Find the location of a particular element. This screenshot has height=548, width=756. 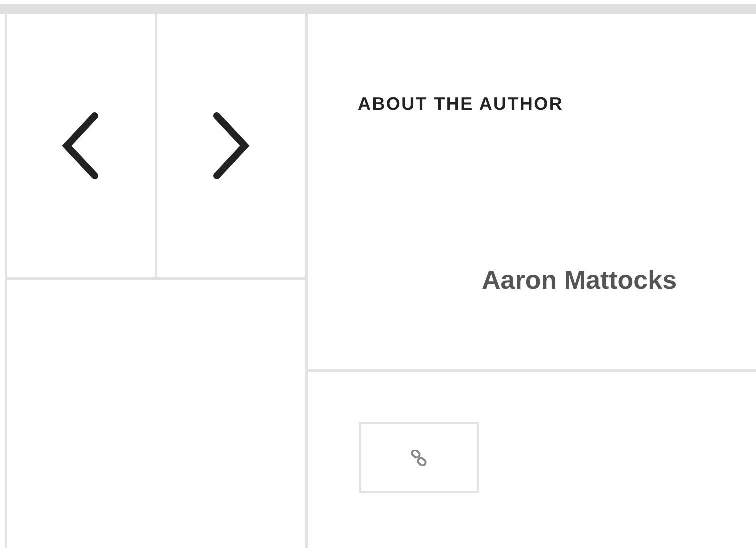

author-name: Aaron Mattocks is located at coordinates (580, 280).